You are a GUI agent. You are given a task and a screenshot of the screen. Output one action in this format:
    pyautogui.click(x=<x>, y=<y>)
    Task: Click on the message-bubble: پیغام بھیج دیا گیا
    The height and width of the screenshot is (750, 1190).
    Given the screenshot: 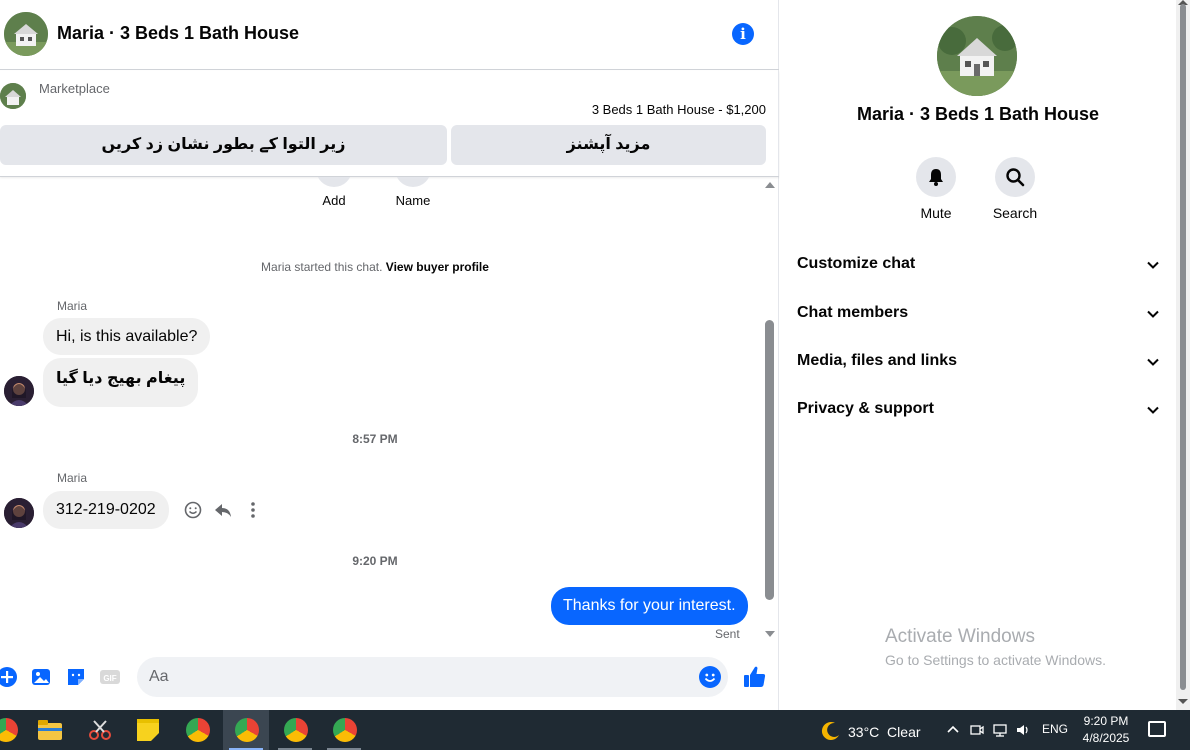 What is the action you would take?
    pyautogui.click(x=121, y=382)
    